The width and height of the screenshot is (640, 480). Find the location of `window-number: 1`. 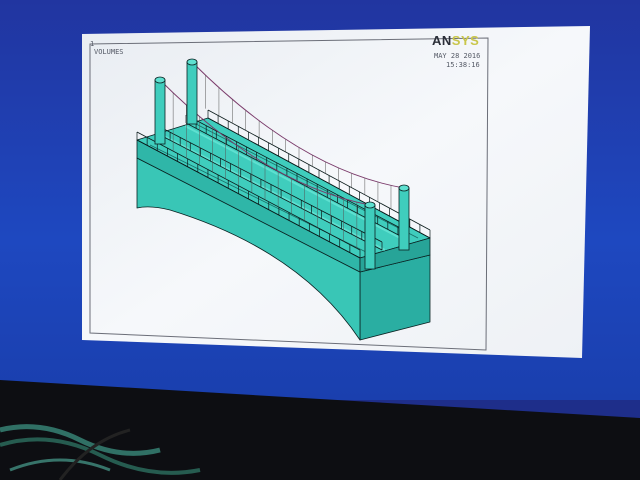

window-number: 1 is located at coordinates (92, 44).